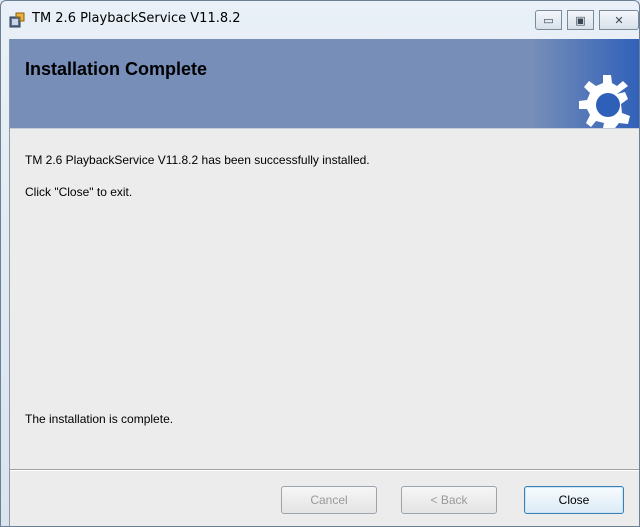  I want to click on page-title: Installation Complete, so click(116, 69).